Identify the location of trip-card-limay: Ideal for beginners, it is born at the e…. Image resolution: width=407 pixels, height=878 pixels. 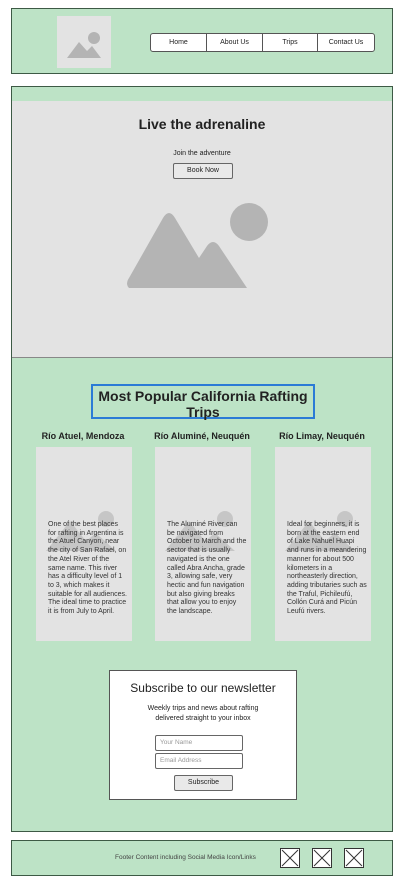
(323, 544).